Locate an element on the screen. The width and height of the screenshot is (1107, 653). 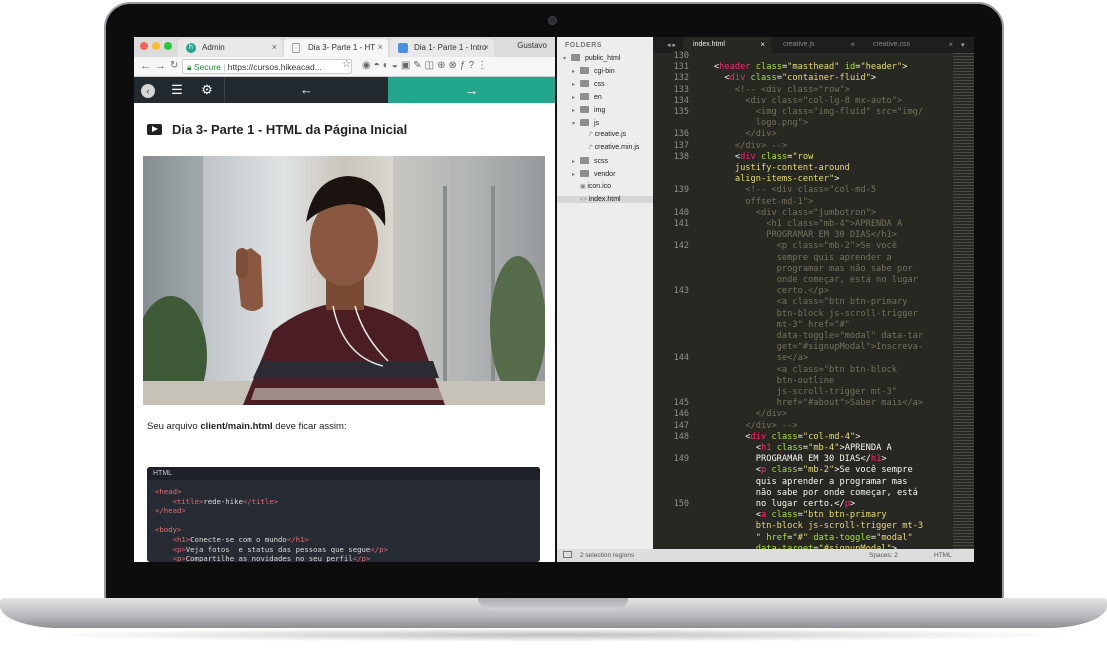
code-line: <div class="col-lg-8 mx-auto"> is located at coordinates (797, 101).